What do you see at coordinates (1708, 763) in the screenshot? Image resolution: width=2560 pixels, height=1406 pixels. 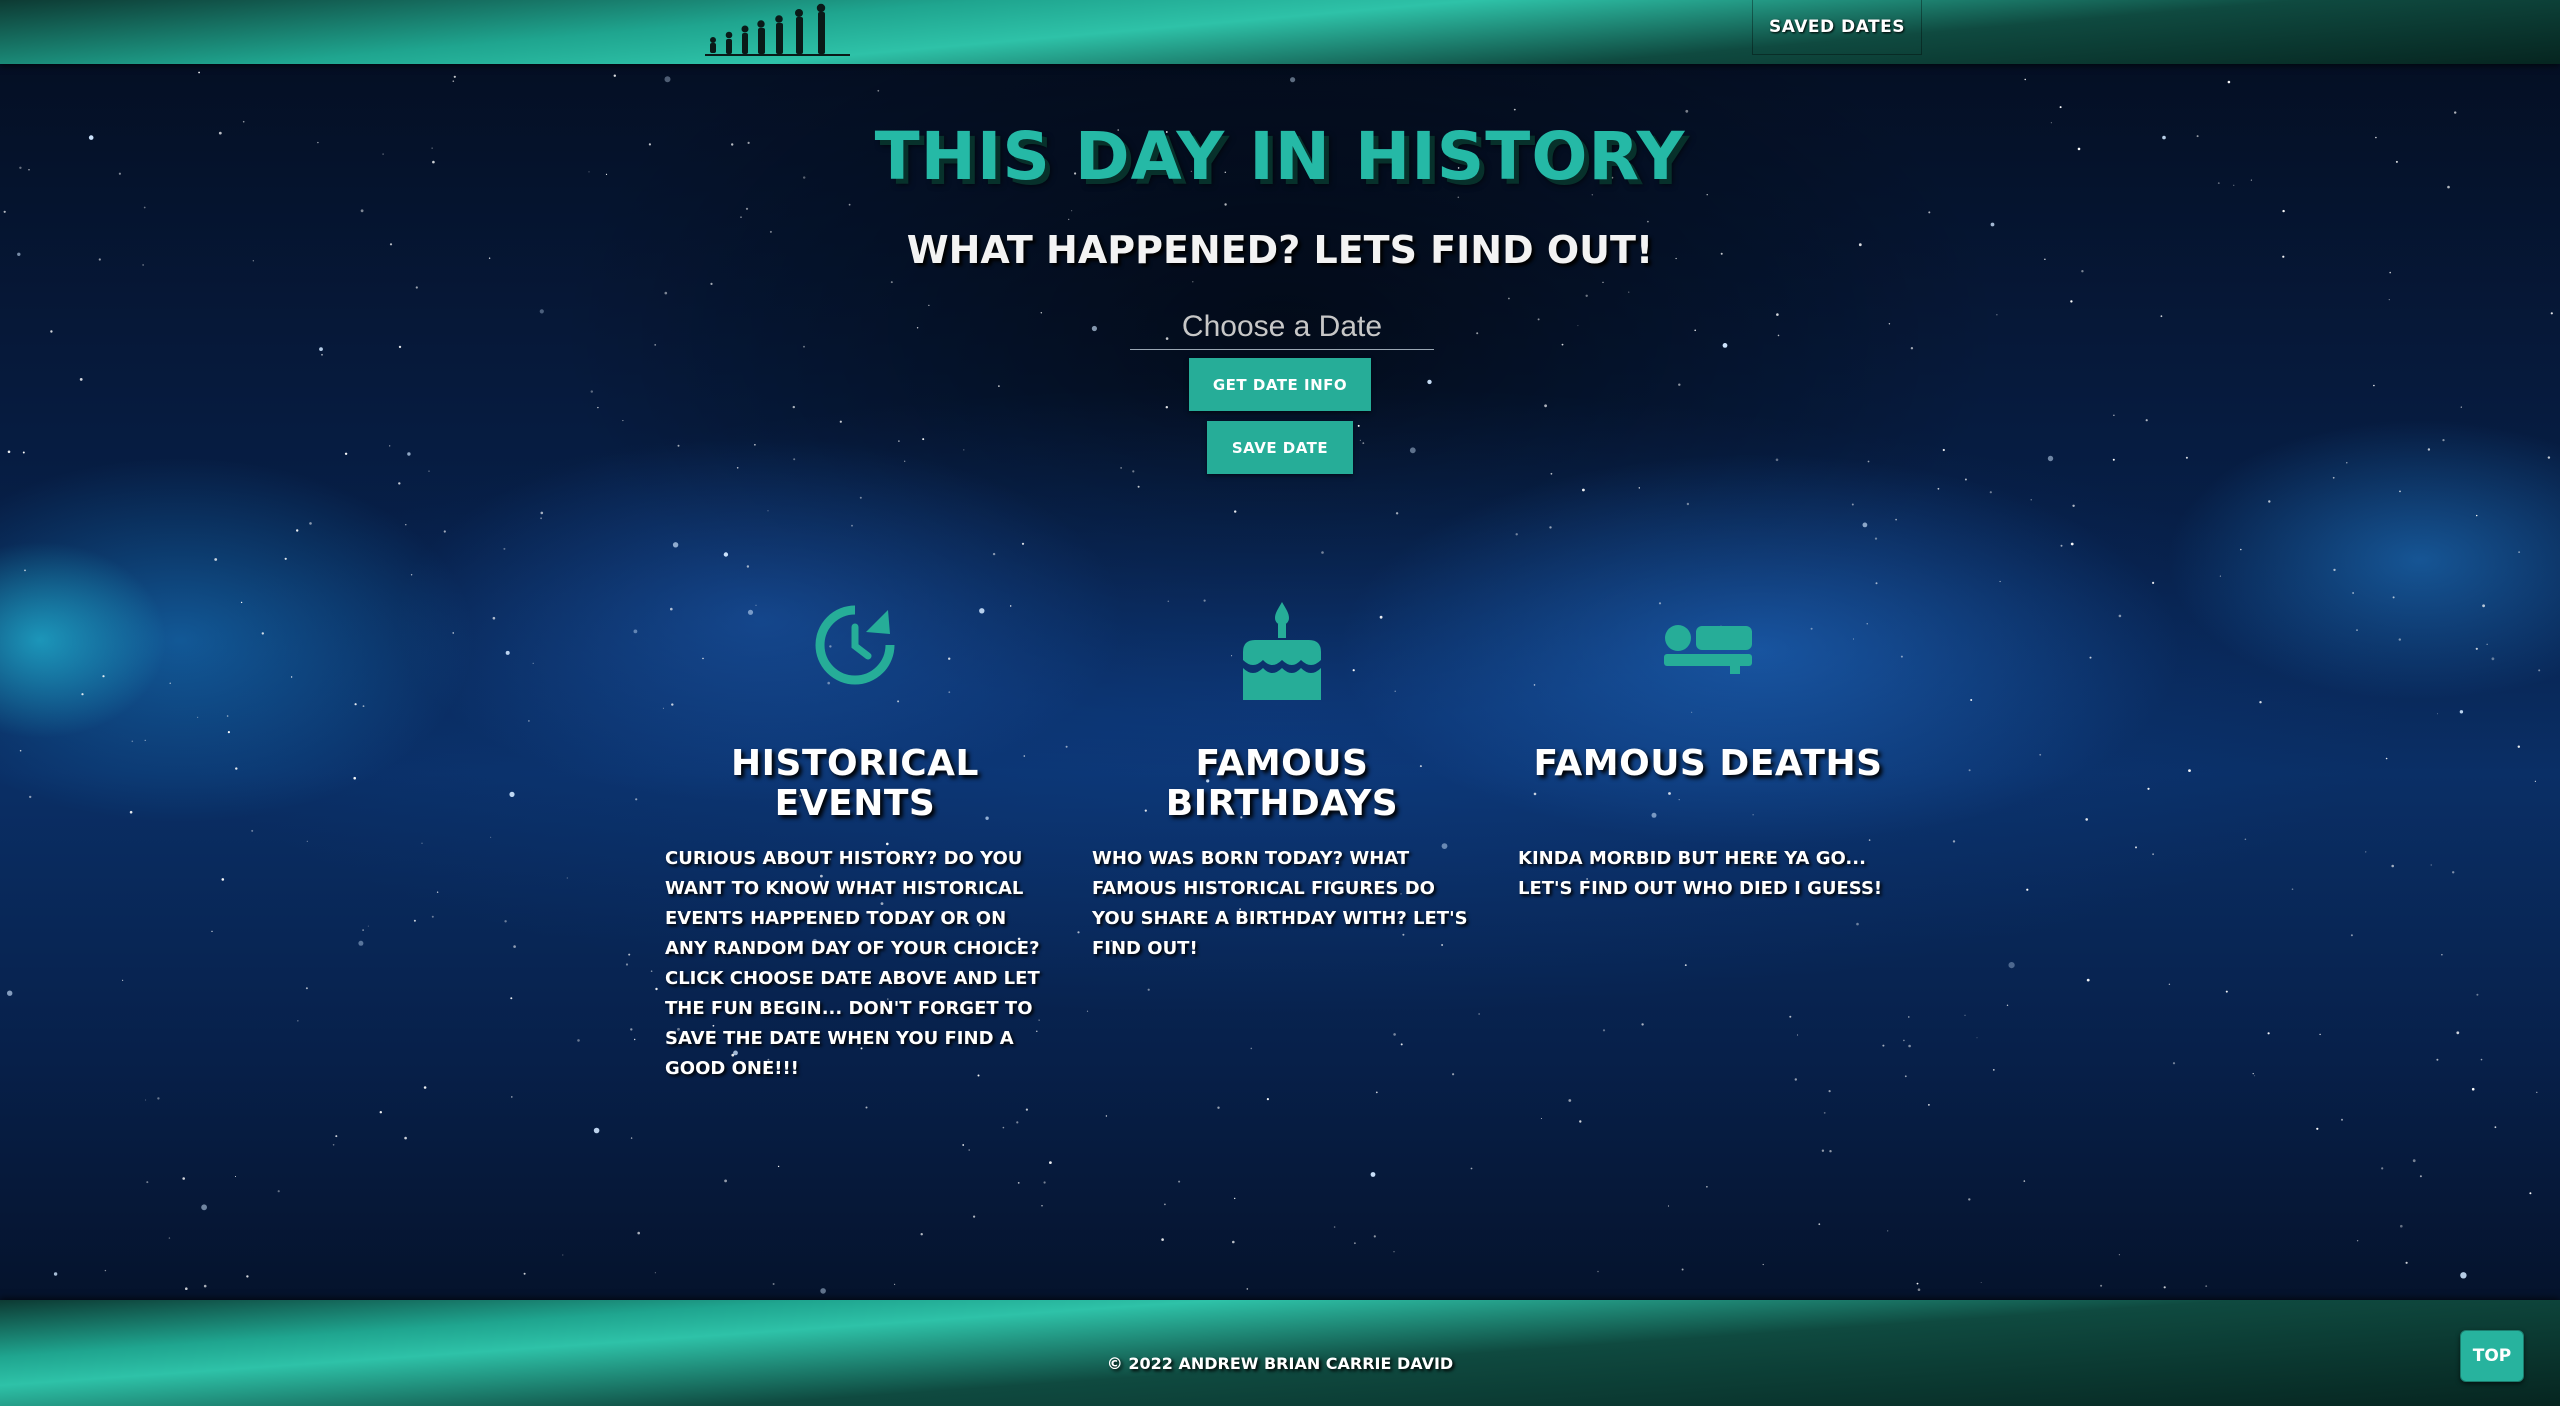 I see `feature-title: FAMOUS DEATHS` at bounding box center [1708, 763].